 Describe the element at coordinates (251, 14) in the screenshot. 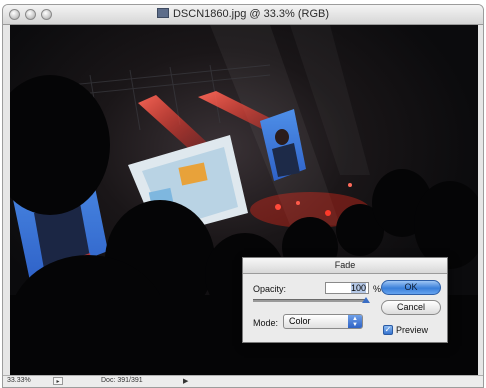

I see `window-title: DSCN1860.jpg @ 33.3% (RGB)` at that location.